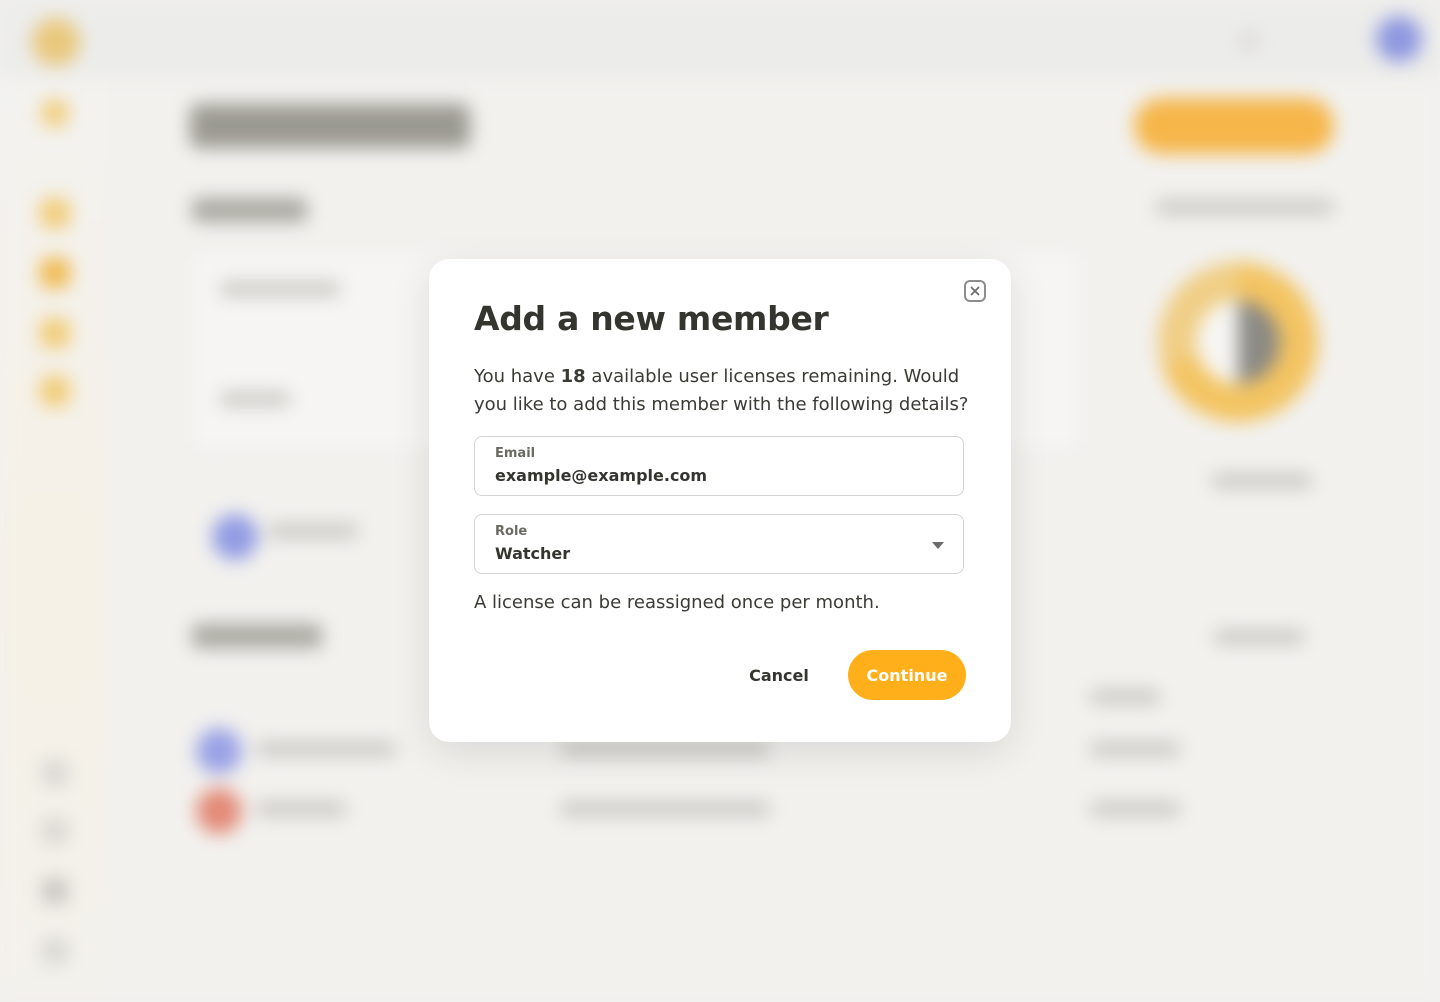 This screenshot has height=1002, width=1440. I want to click on close-icon, so click(975, 291).